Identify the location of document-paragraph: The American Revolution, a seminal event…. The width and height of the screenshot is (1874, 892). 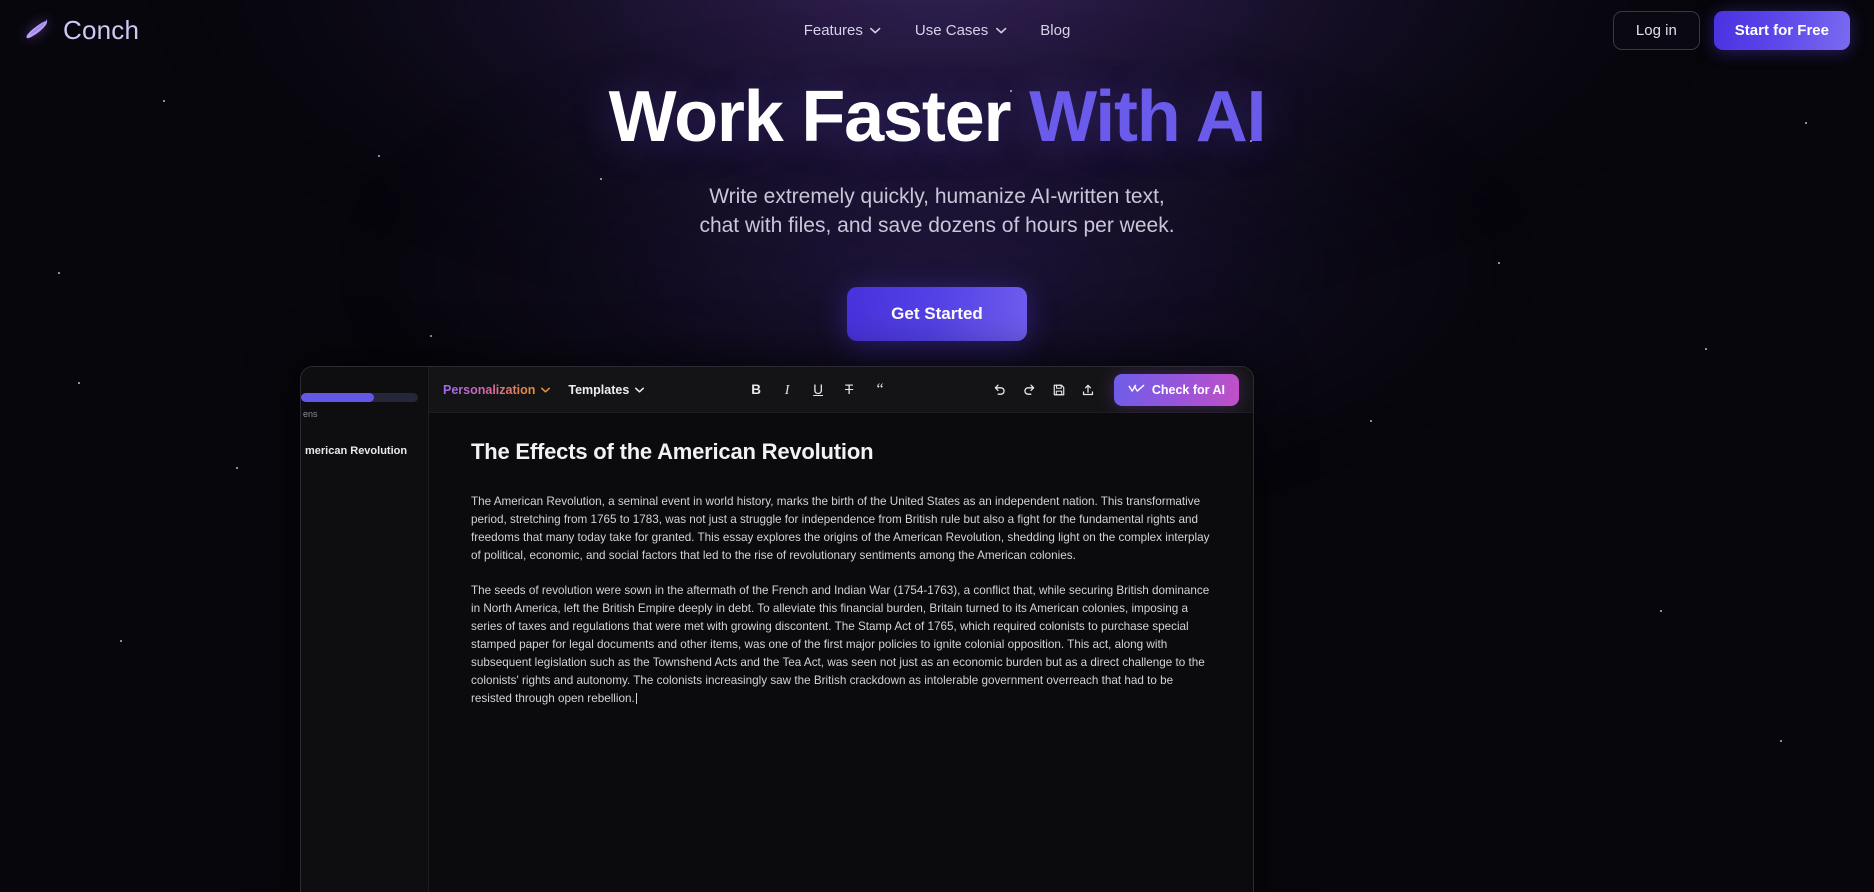
(840, 529).